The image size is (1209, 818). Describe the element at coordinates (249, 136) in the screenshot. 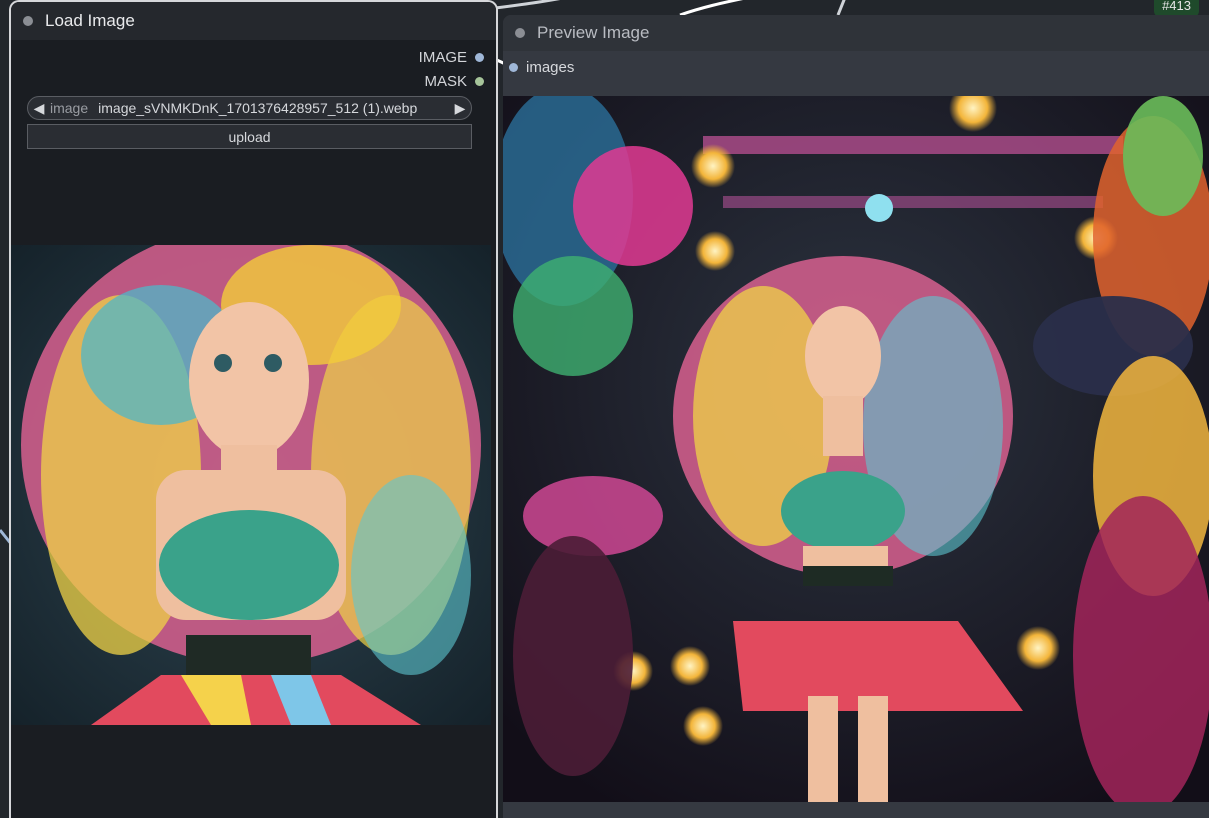

I see `upload-button: upload` at that location.